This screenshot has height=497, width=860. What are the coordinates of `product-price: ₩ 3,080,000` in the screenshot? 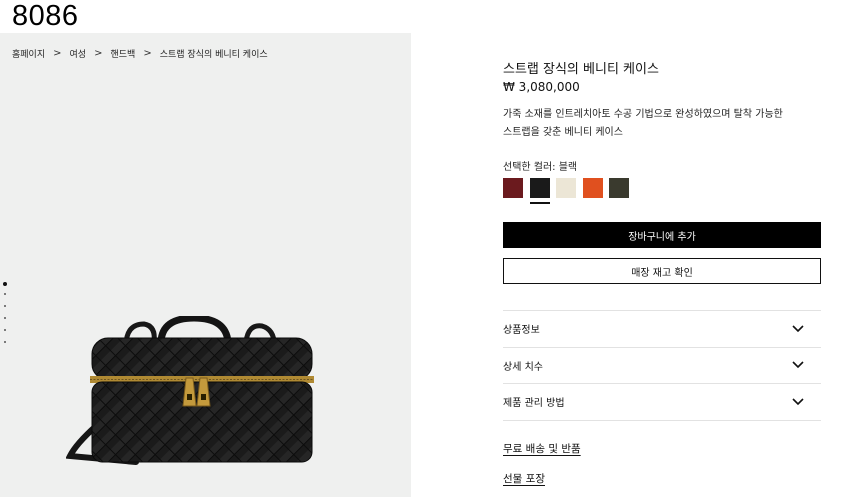 It's located at (541, 87).